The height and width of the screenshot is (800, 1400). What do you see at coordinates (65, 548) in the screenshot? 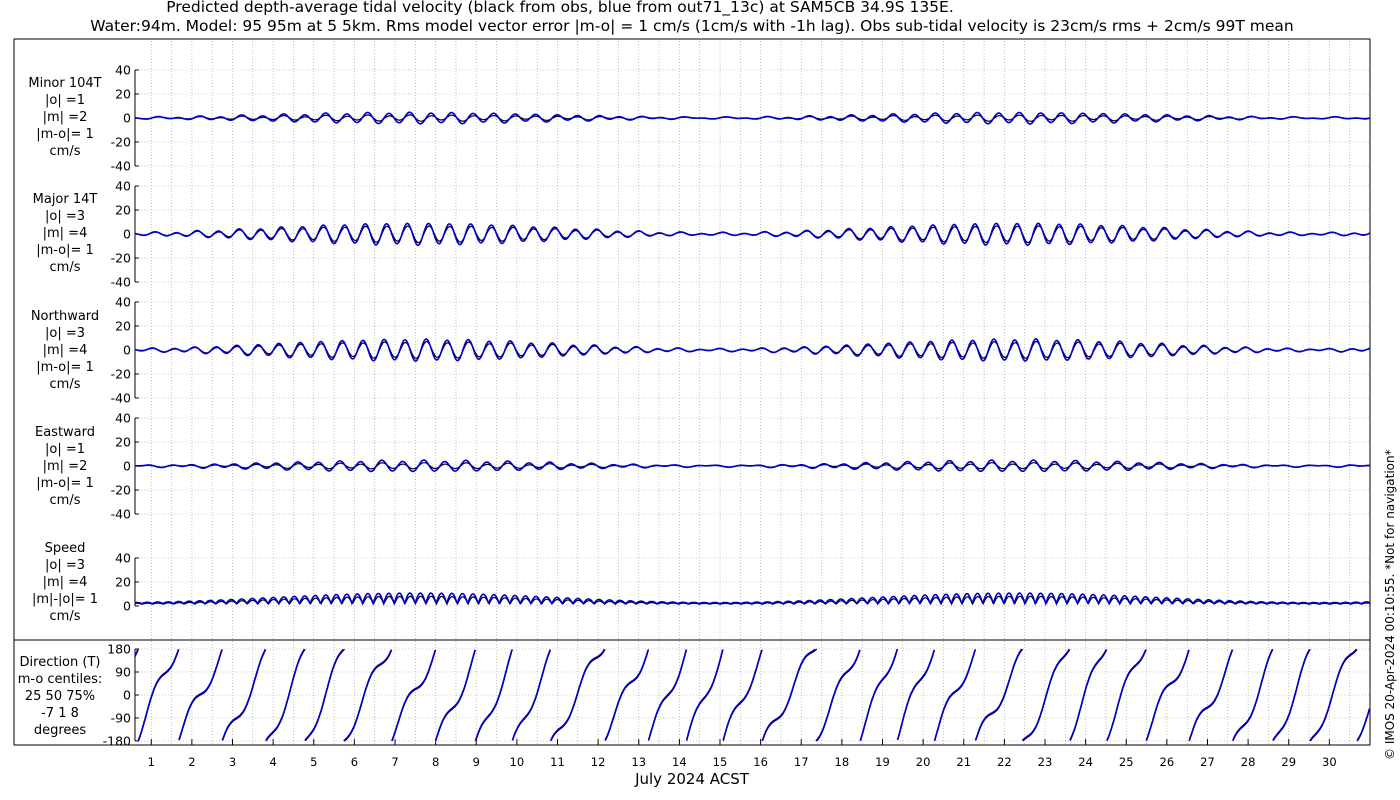
I see `panel-label-line: Speed` at bounding box center [65, 548].